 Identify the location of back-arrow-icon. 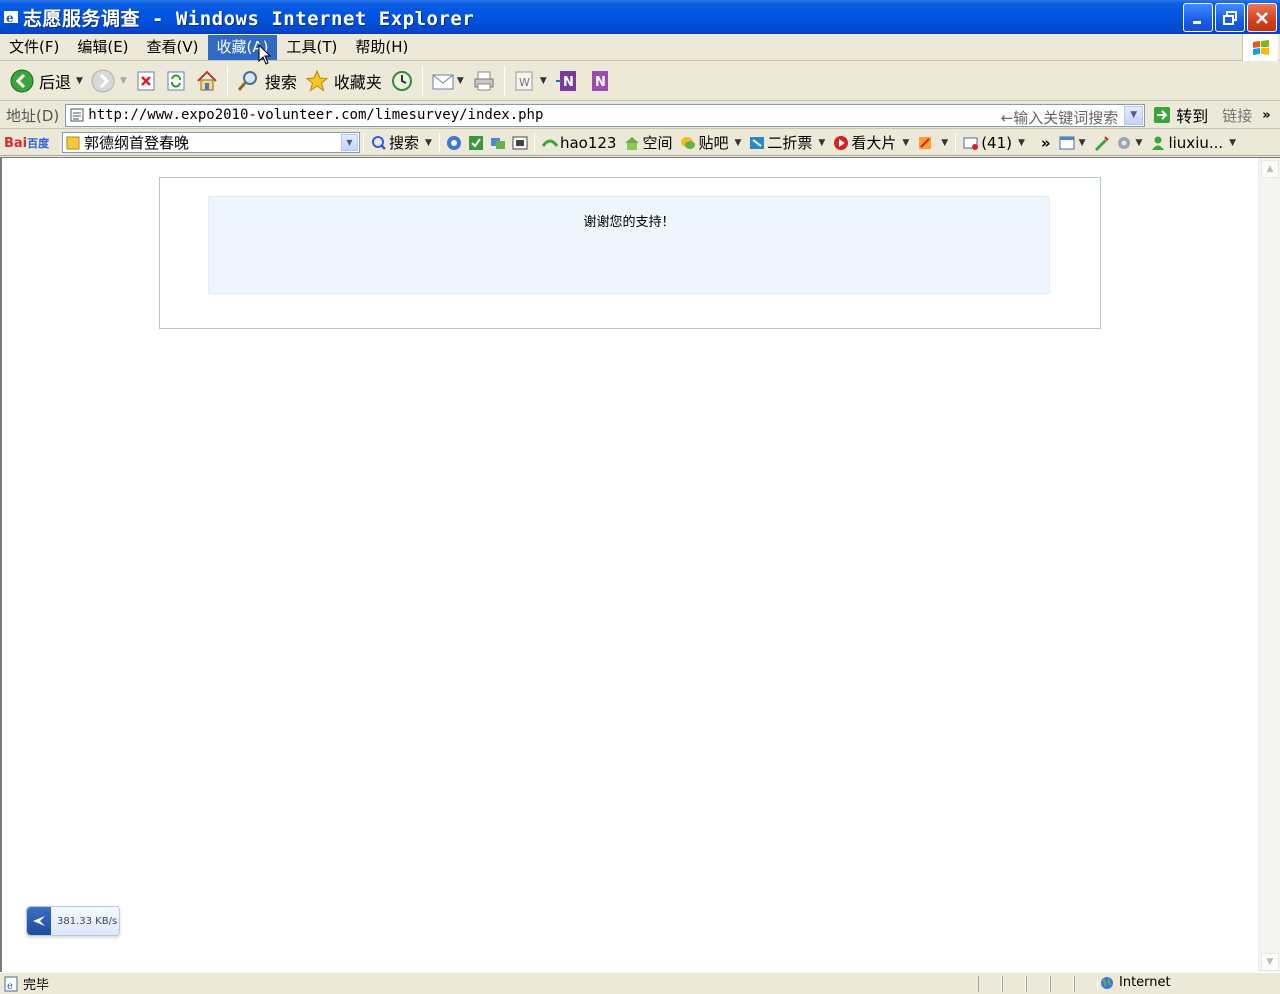
(22, 81).